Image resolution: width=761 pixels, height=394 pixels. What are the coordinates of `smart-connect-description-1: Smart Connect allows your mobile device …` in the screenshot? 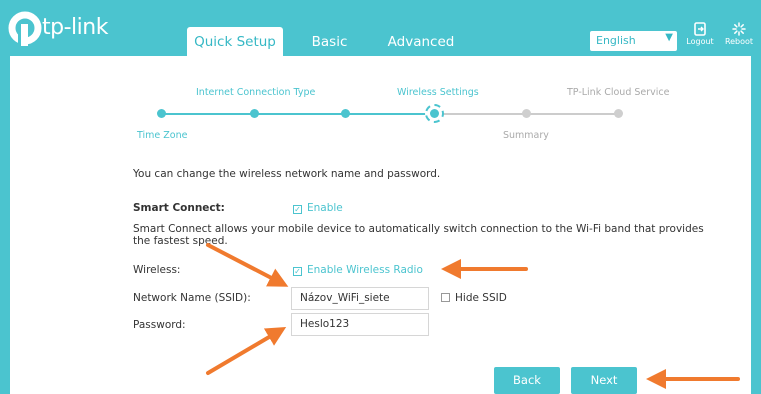 It's located at (418, 229).